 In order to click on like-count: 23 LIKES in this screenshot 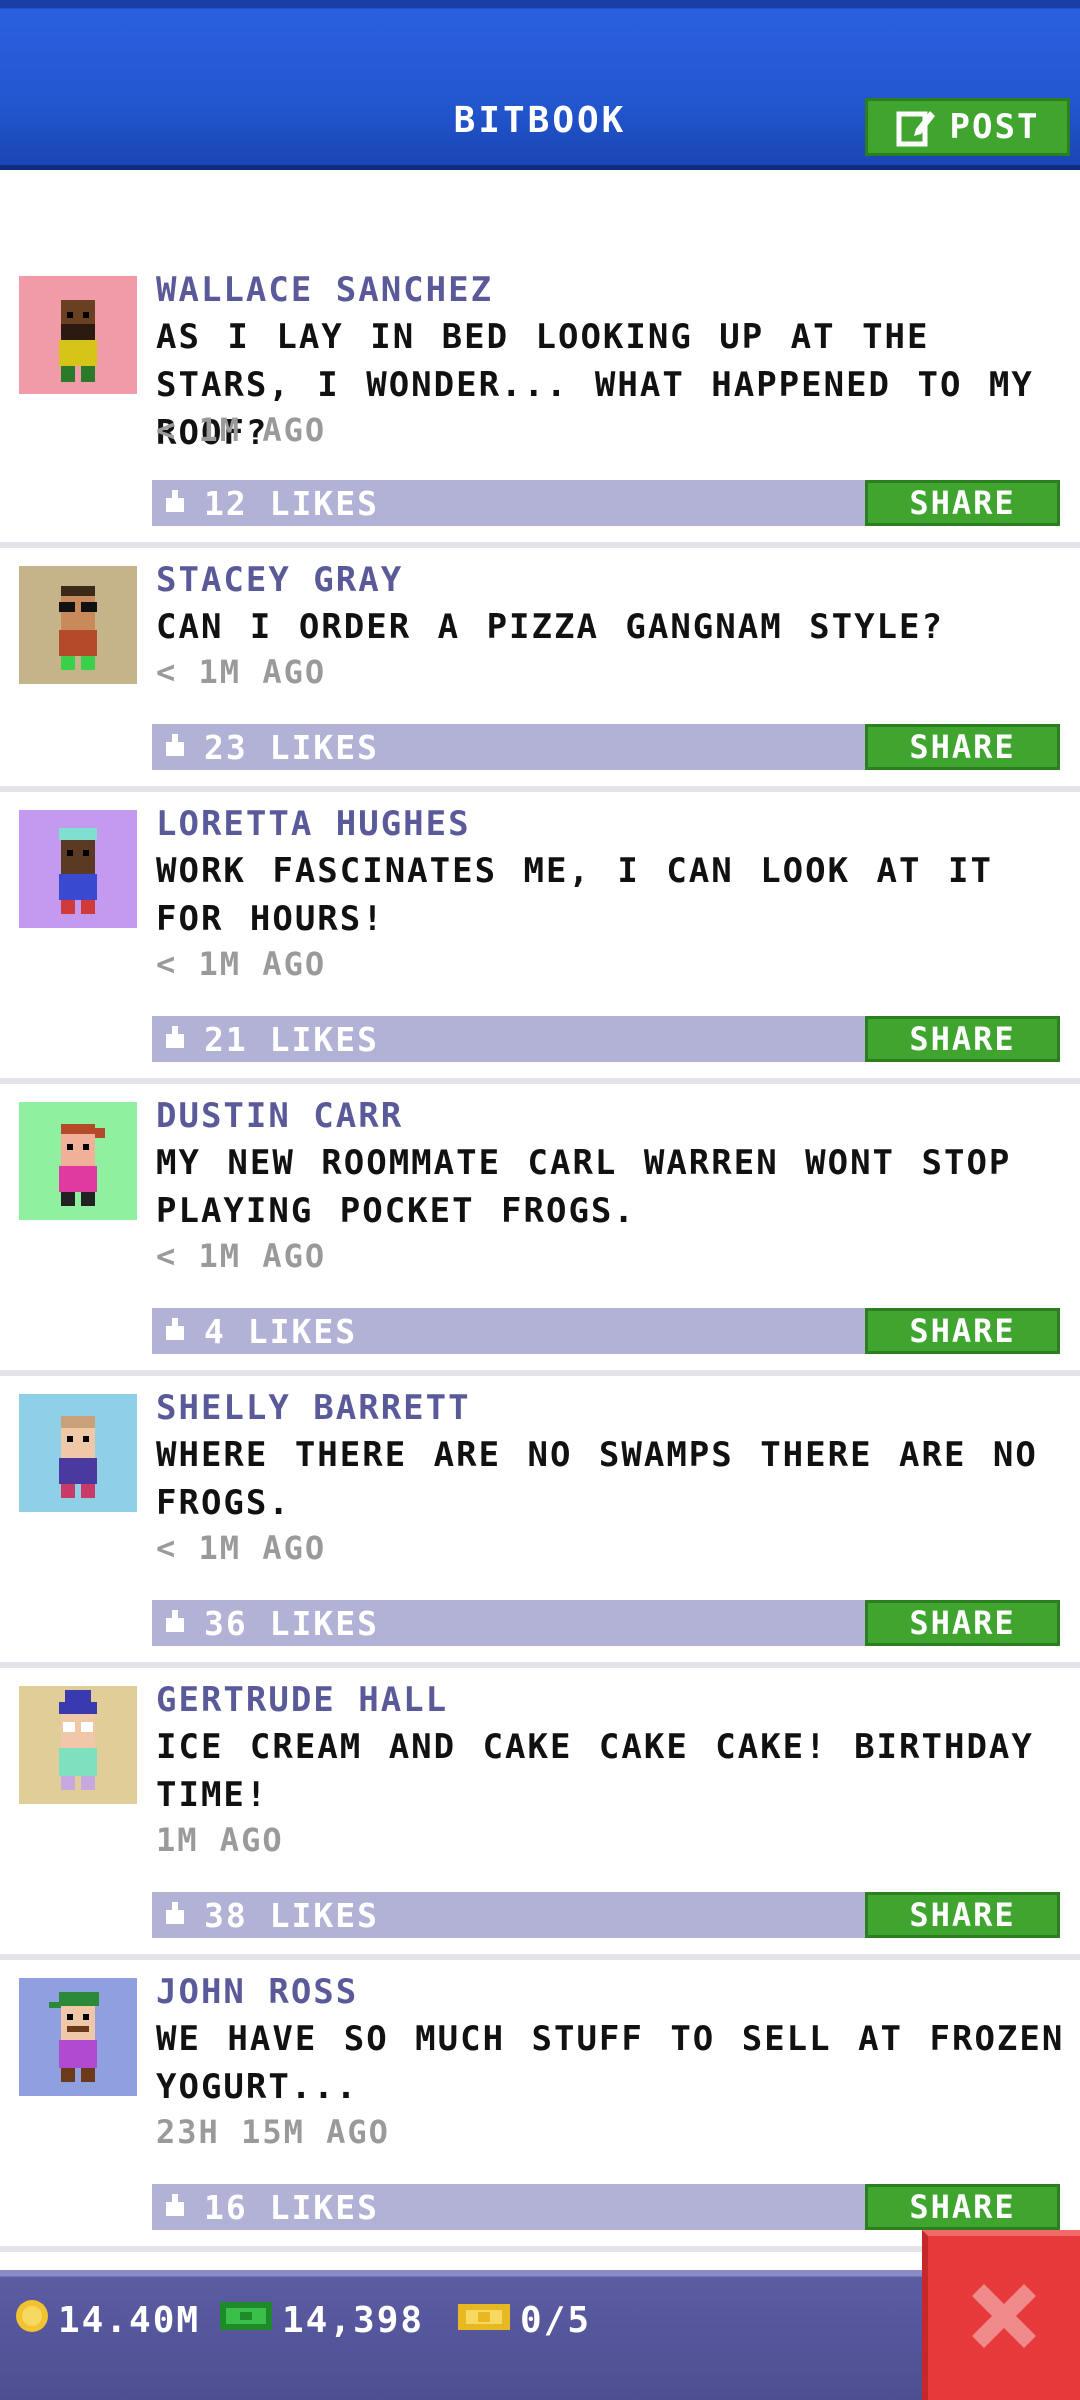, I will do `click(291, 747)`.